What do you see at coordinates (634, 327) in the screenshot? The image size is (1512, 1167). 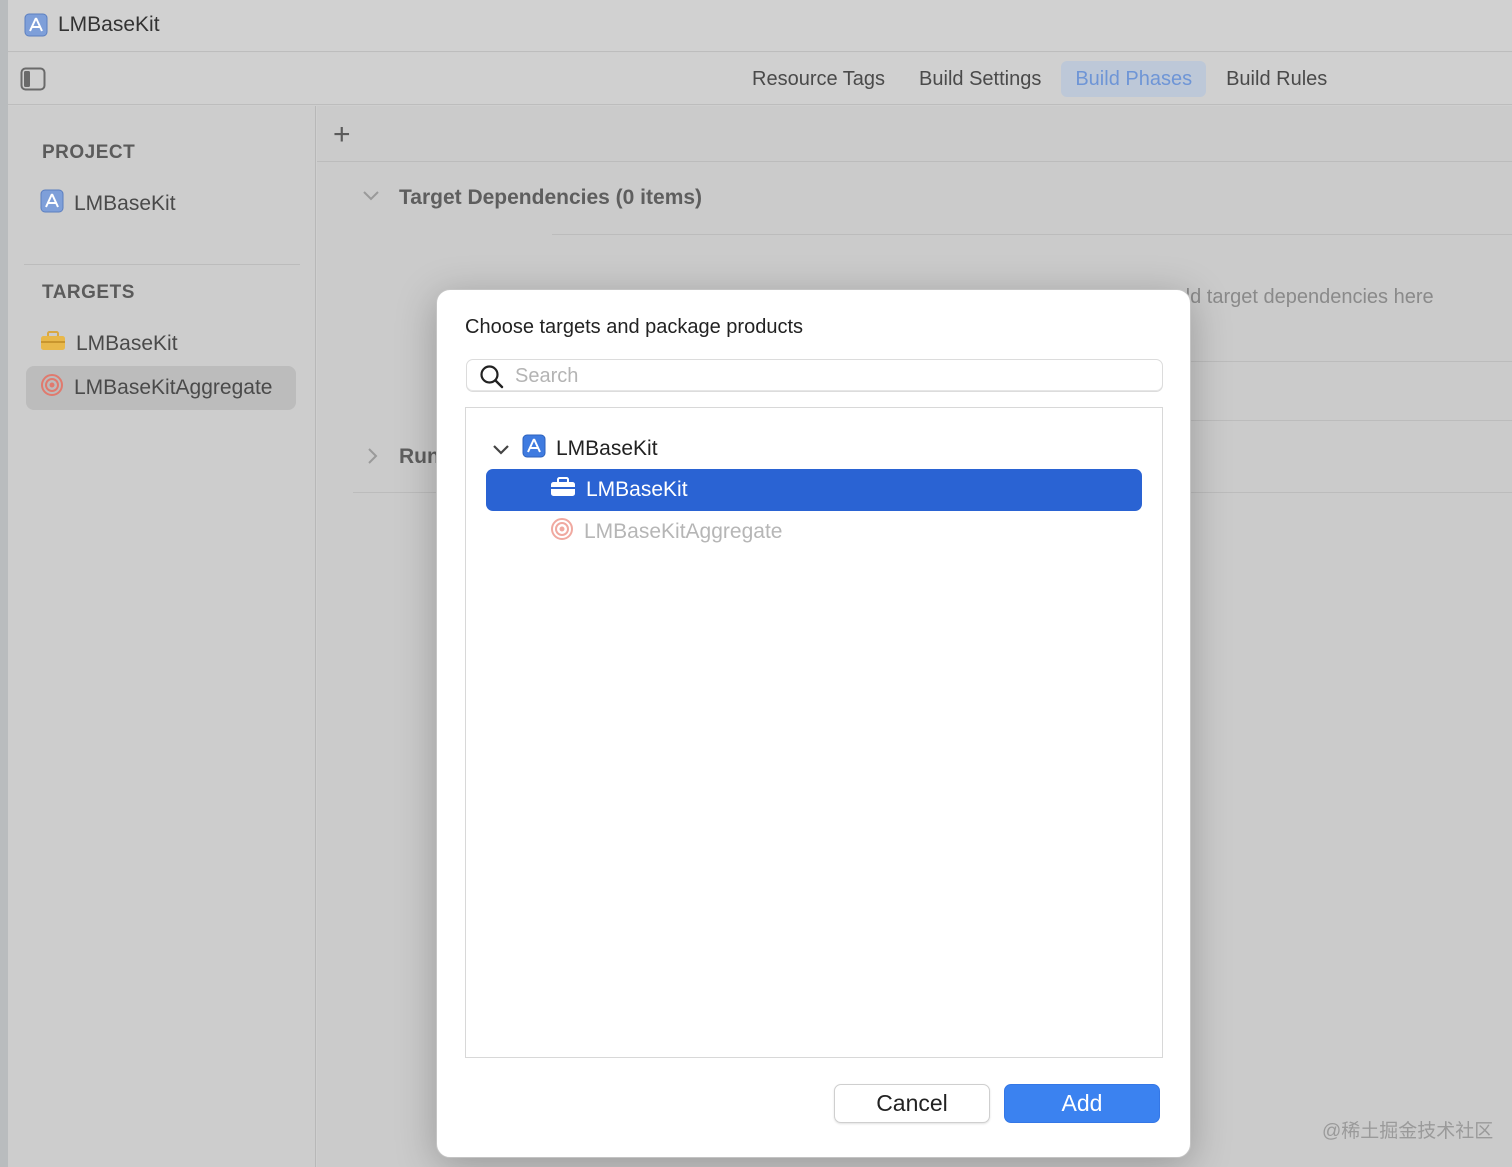 I see `dialog-title: Choose targets and package products` at bounding box center [634, 327].